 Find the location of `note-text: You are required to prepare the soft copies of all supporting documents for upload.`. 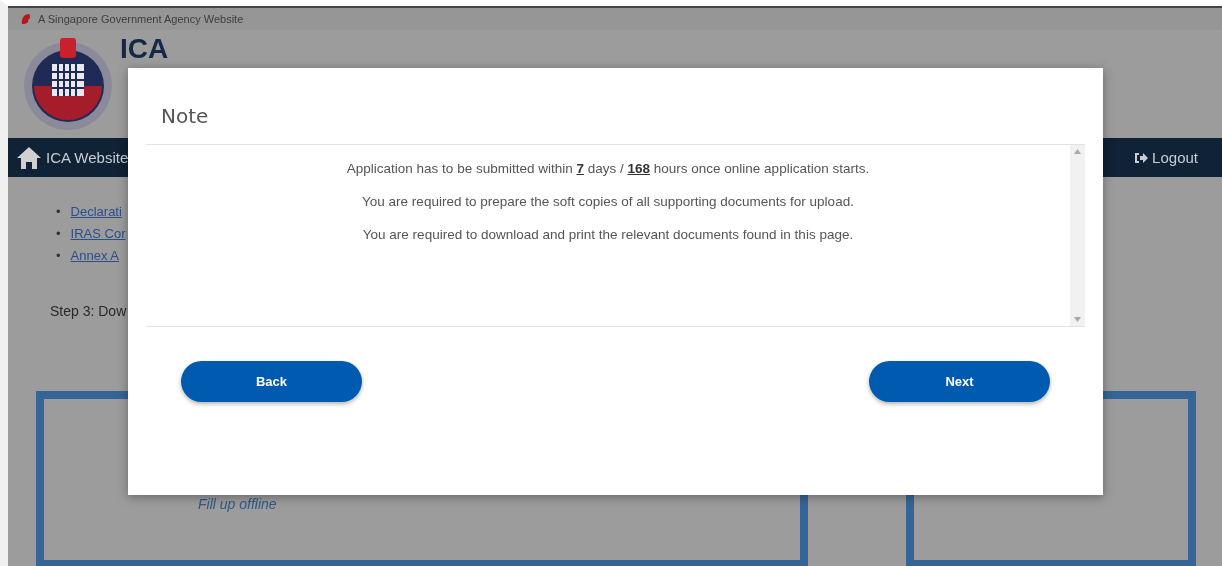

note-text: You are required to prepare the soft copies of all supporting documents for upload. is located at coordinates (608, 201).